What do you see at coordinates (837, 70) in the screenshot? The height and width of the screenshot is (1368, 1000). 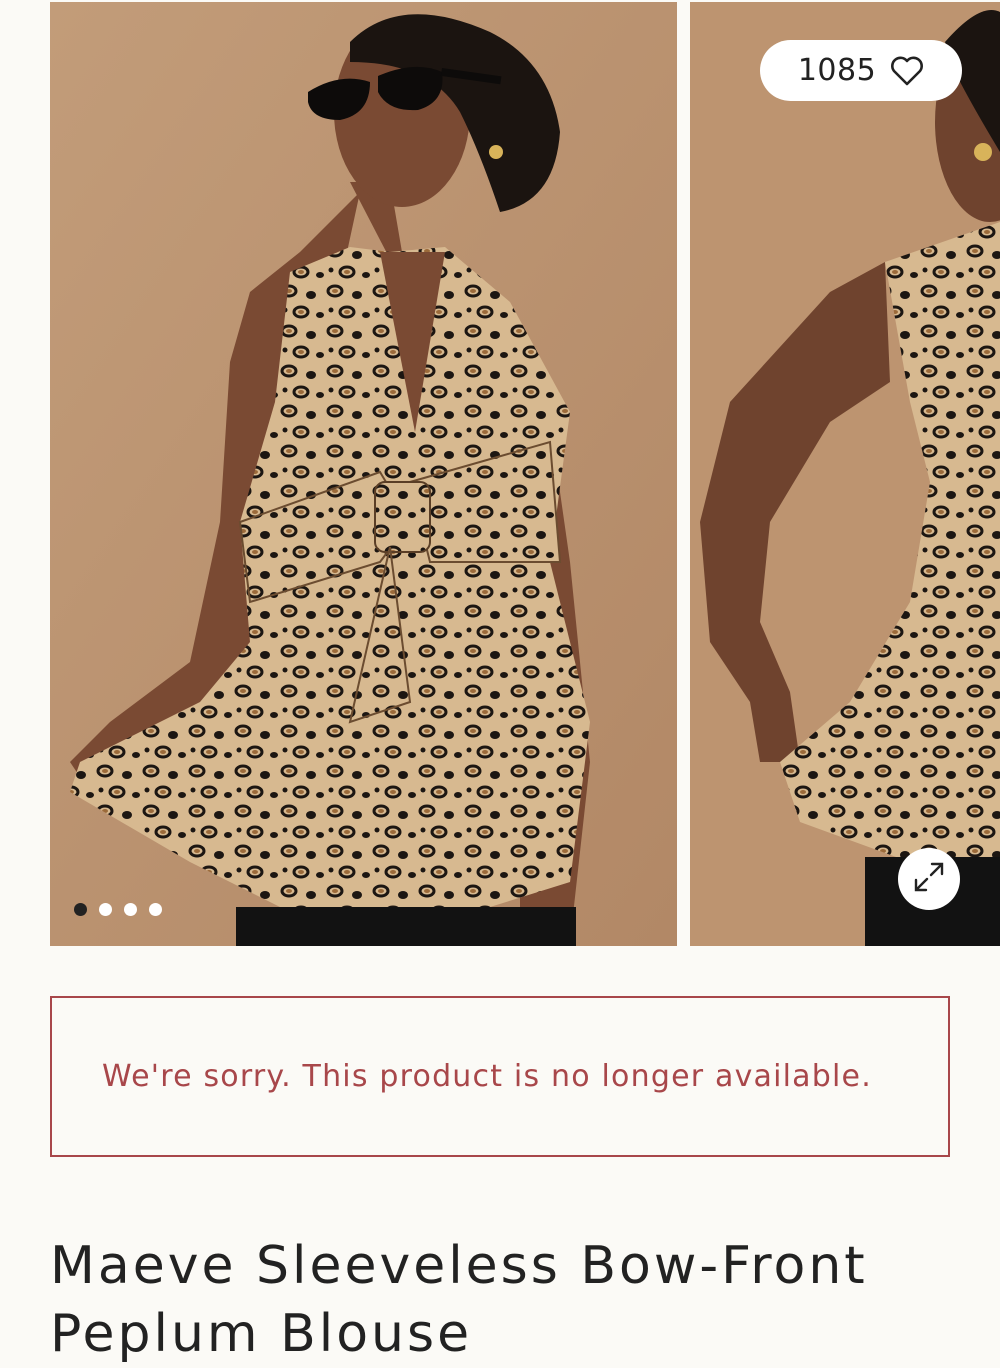 I see `favorite-count: 1085` at bounding box center [837, 70].